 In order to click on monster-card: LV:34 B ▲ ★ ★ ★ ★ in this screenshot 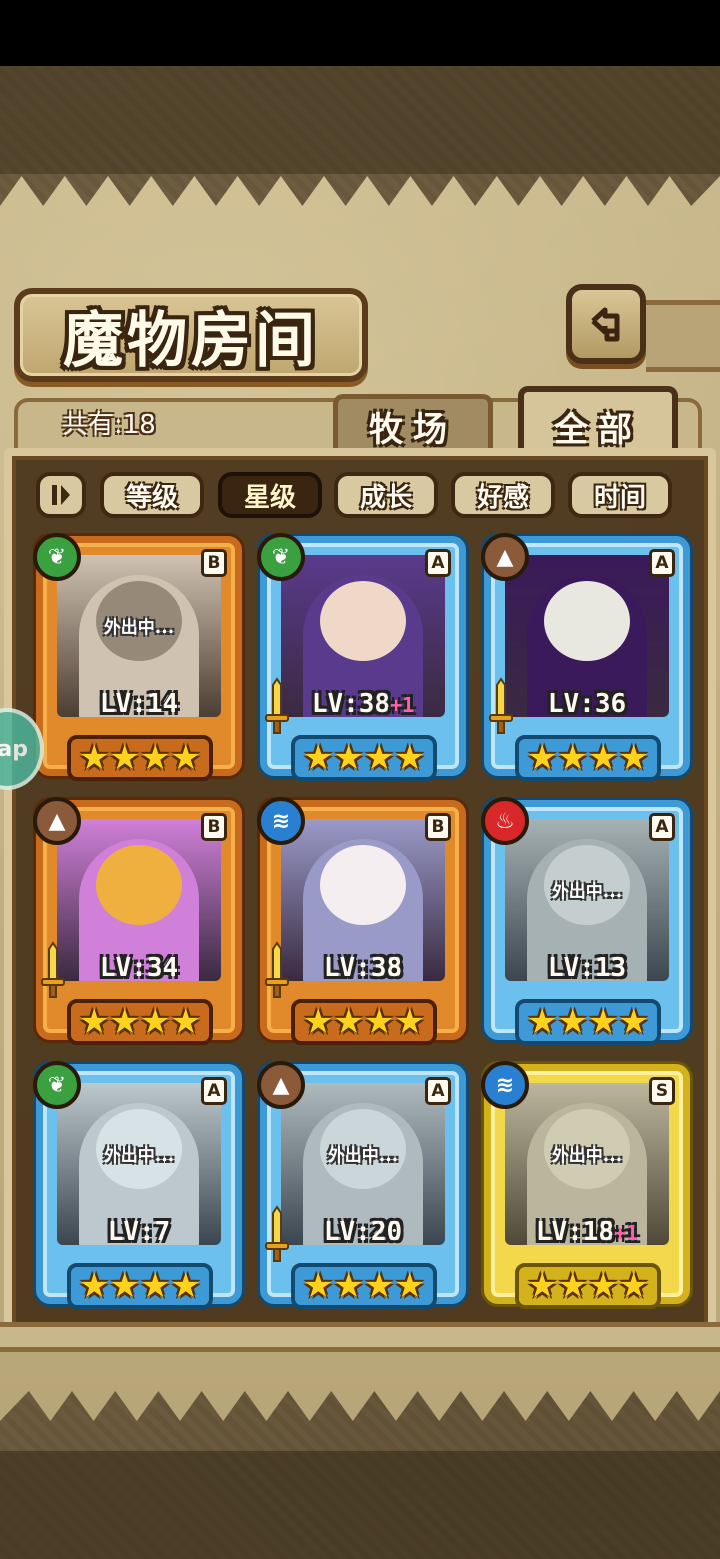, I will do `click(137, 921)`.